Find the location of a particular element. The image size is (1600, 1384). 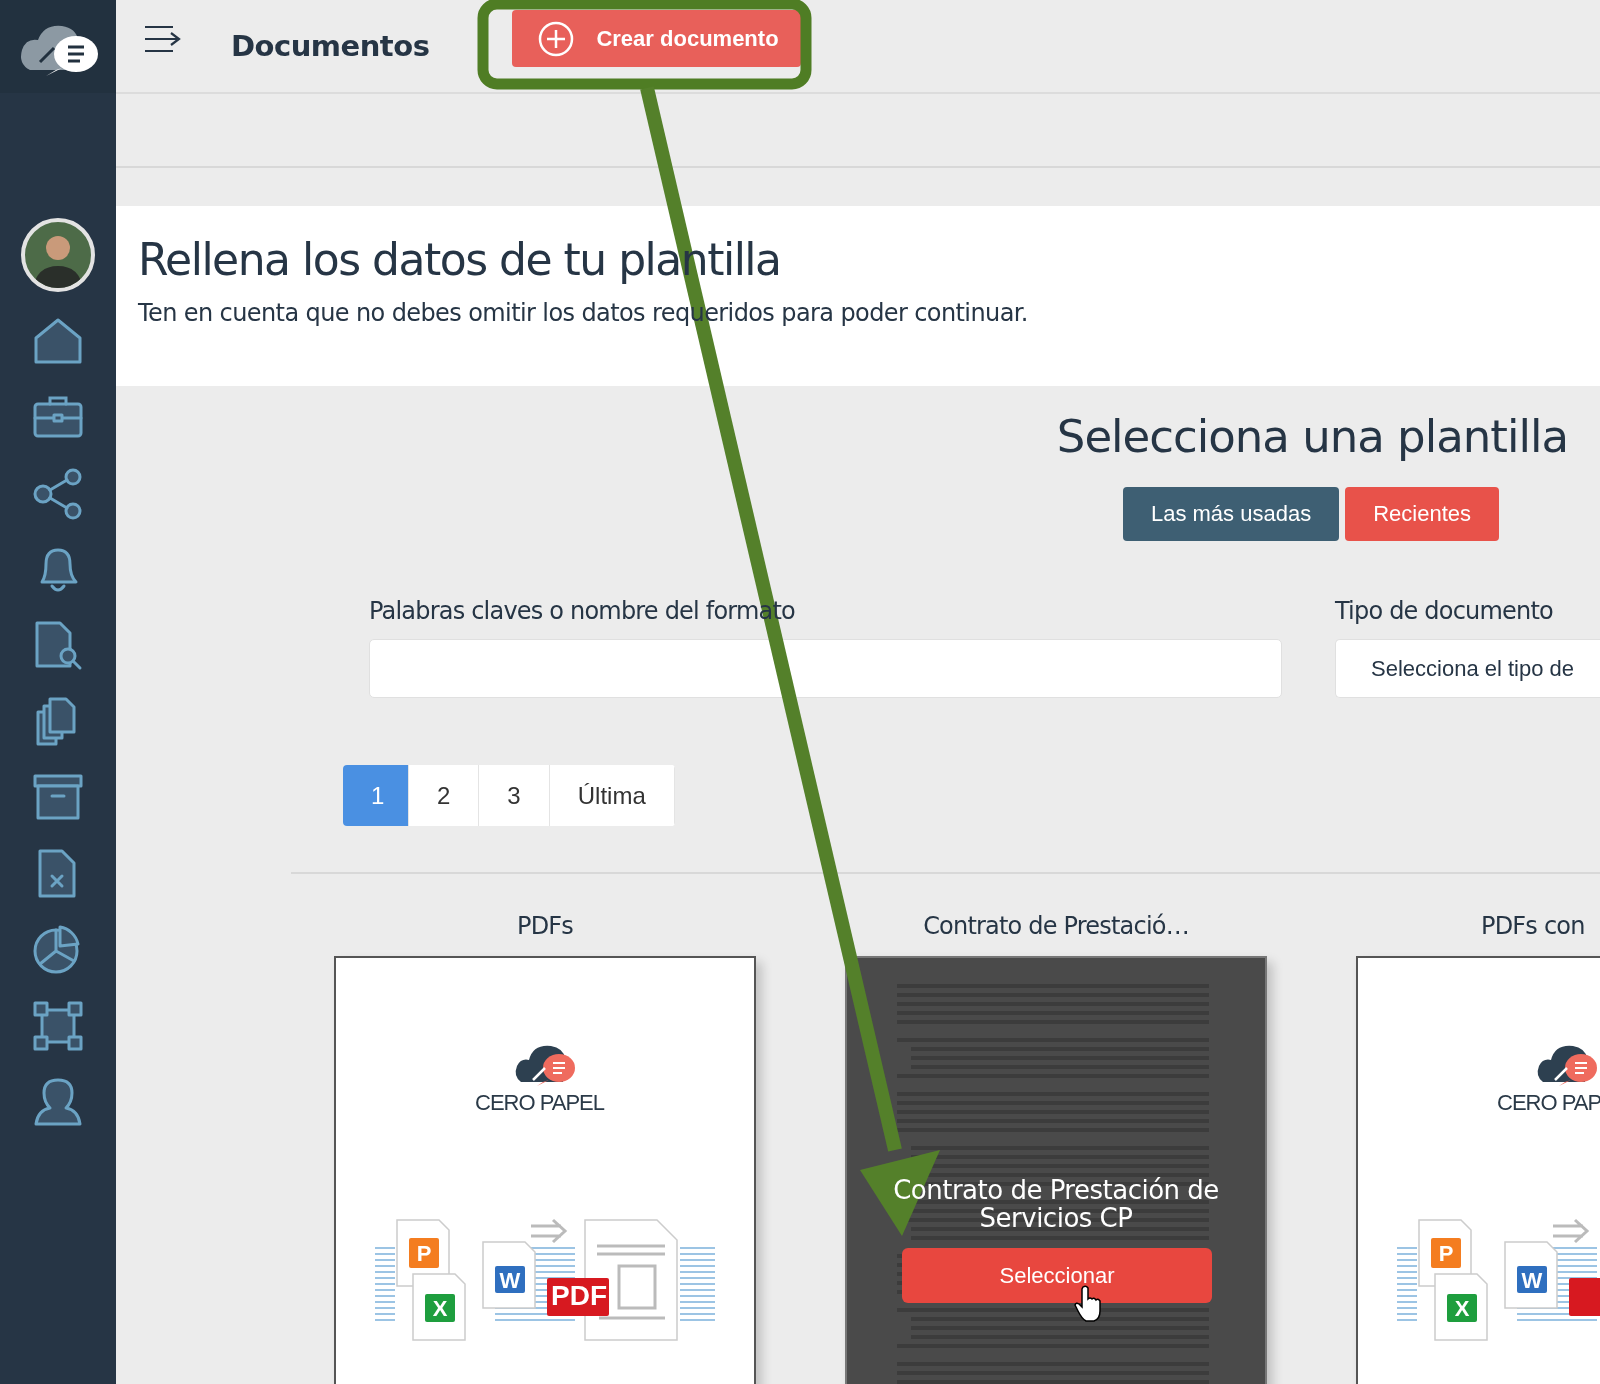

template-card: Contrato de Prestación de Servicios CP Seleccionar is located at coordinates (1056, 1170).